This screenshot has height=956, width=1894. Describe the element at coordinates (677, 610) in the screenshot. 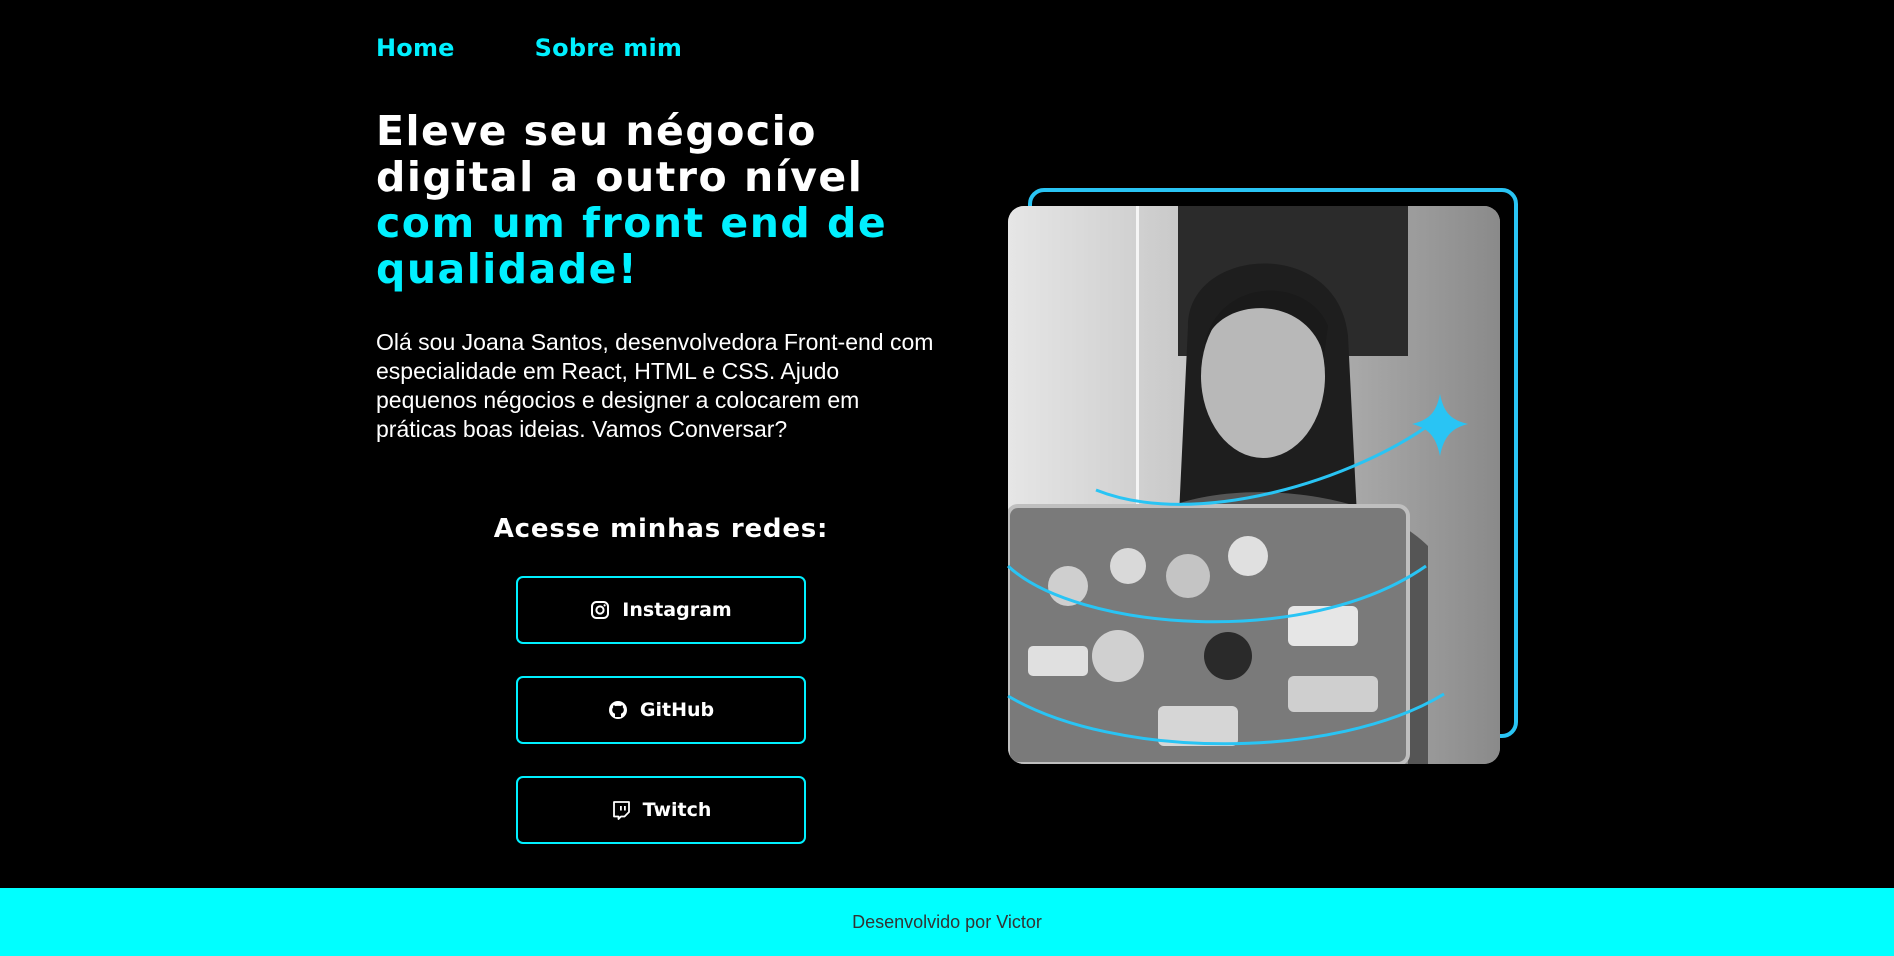

I see `instagram-label: Instagram` at that location.